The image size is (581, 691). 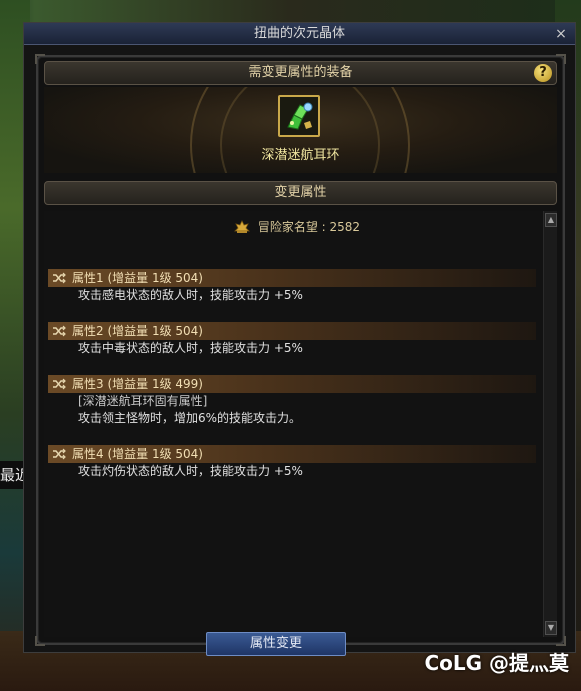 I want to click on attribute-title: 属性1 (增益量 1级 504), so click(x=137, y=278).